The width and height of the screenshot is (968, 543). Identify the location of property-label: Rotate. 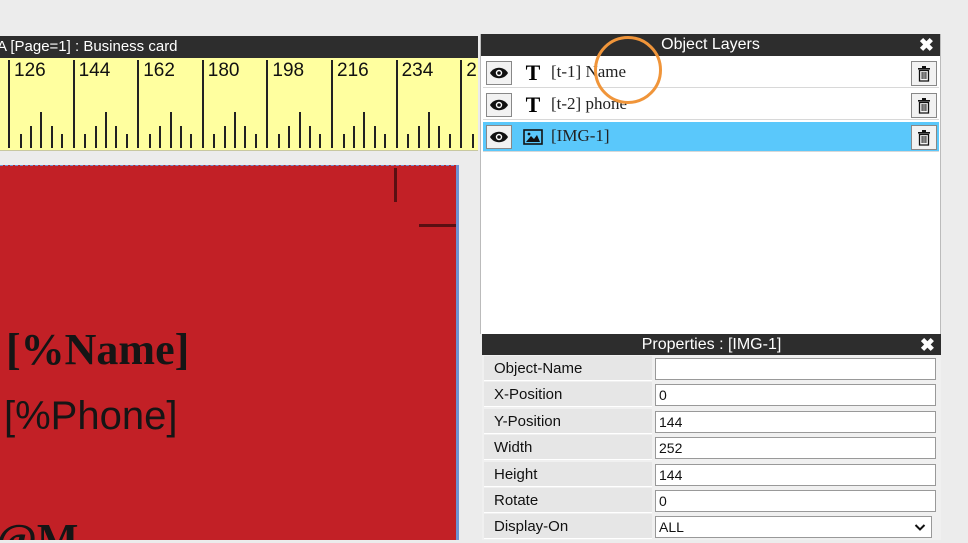
(568, 500).